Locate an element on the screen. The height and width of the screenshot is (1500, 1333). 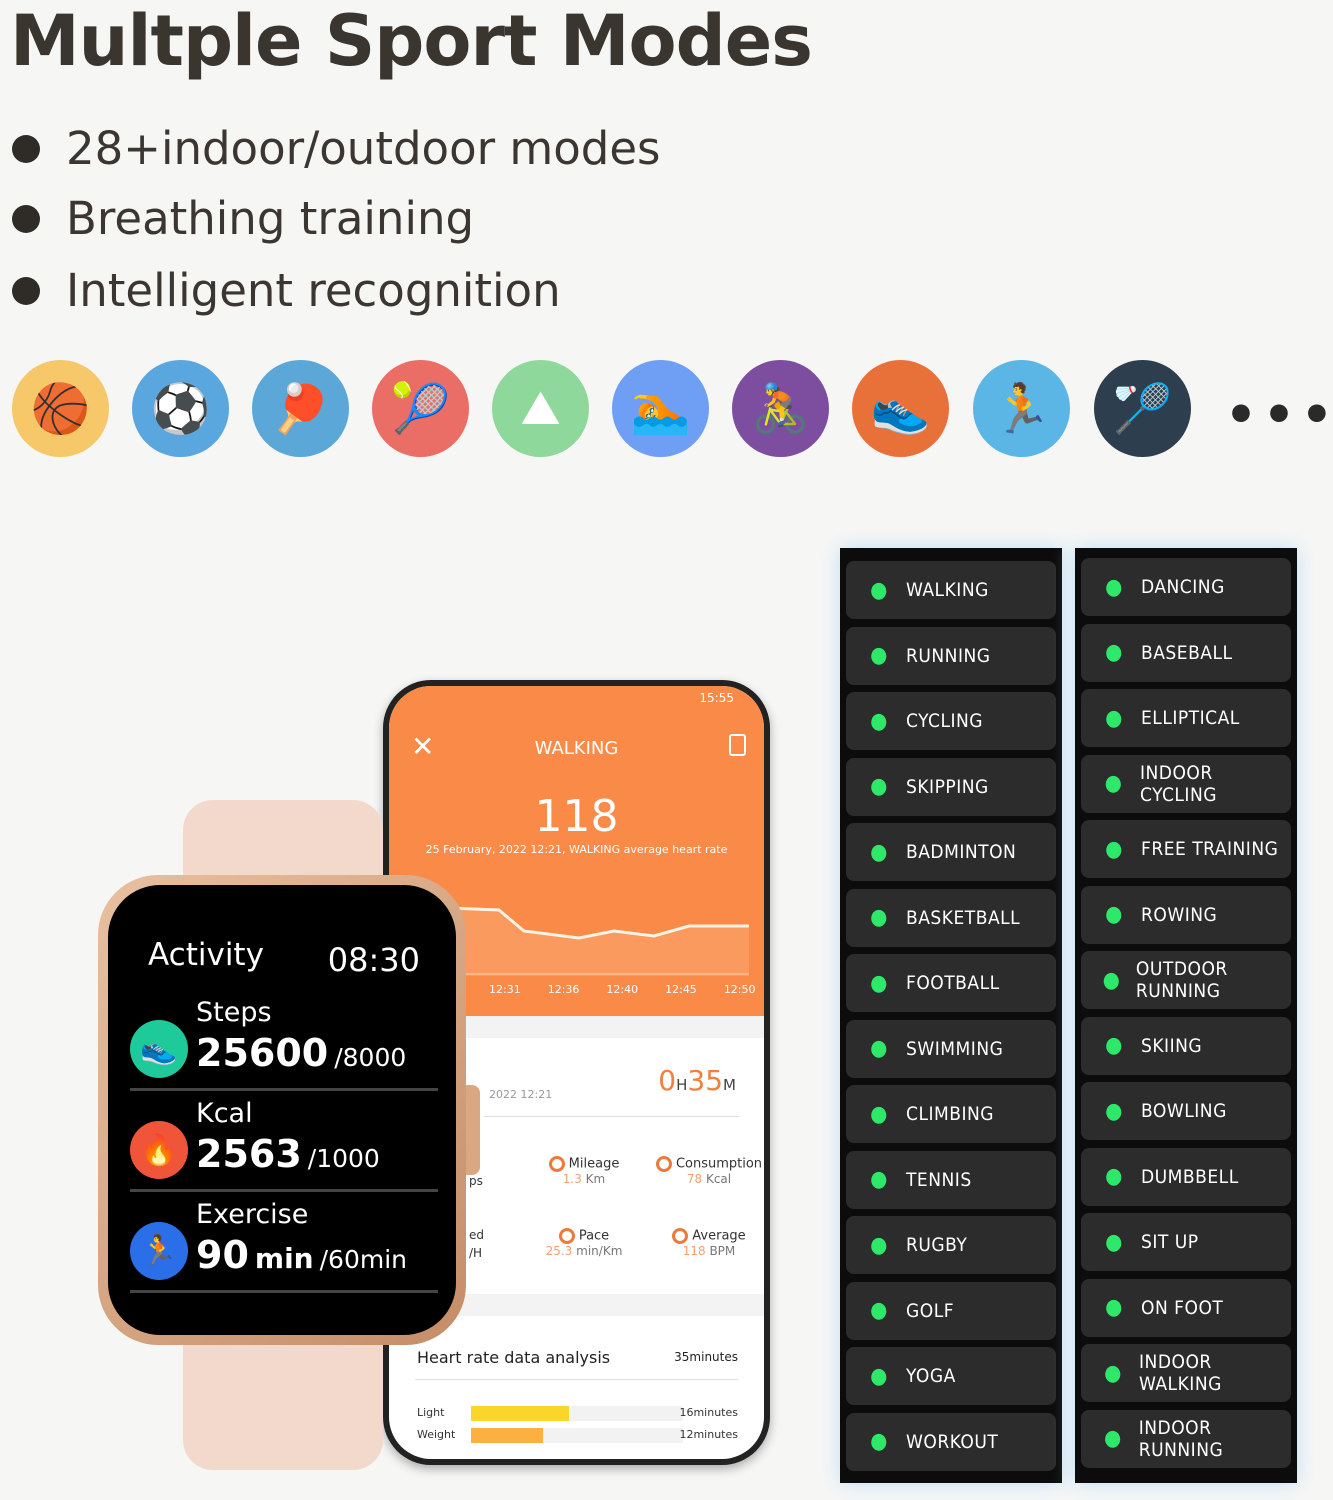
stat-label: Average is located at coordinates (719, 1236).